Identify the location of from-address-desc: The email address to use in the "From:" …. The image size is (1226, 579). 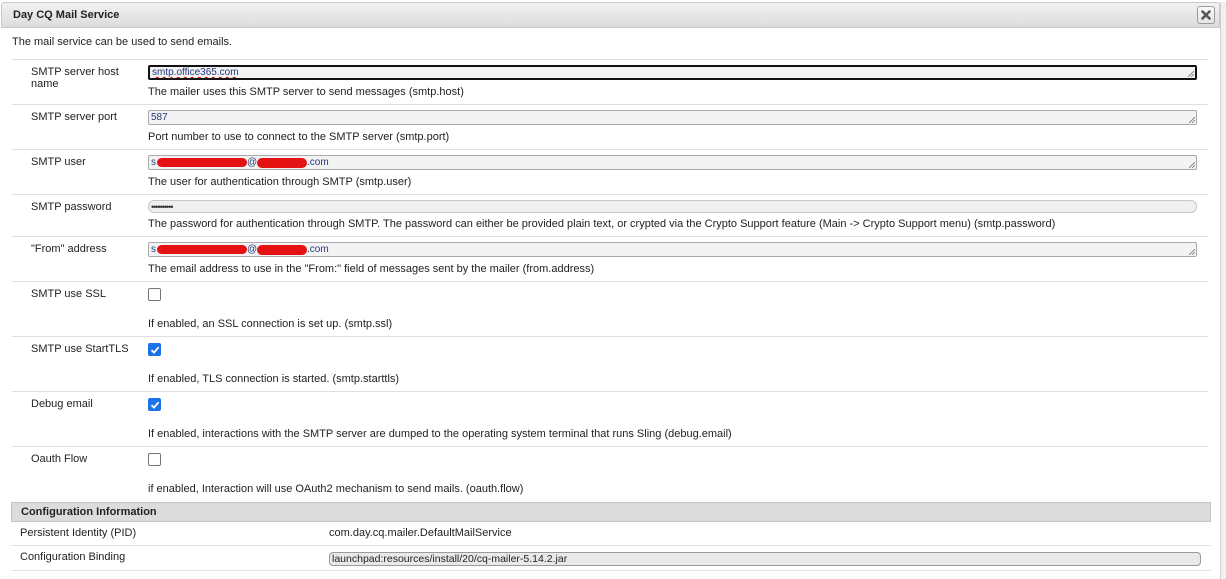
(371, 269).